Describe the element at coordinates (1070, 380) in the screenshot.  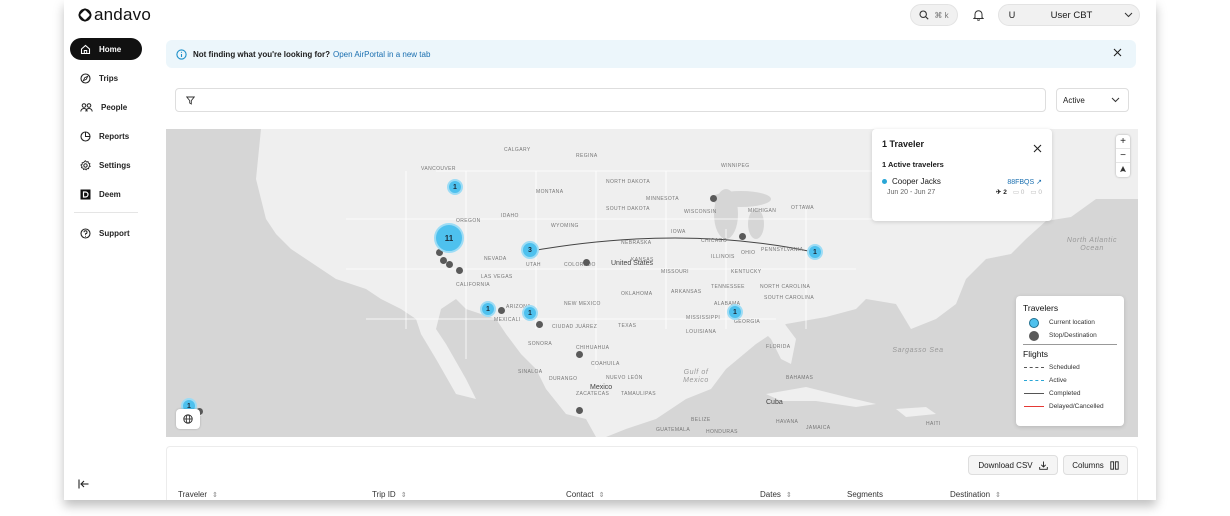
I see `legend-item: Active` at that location.